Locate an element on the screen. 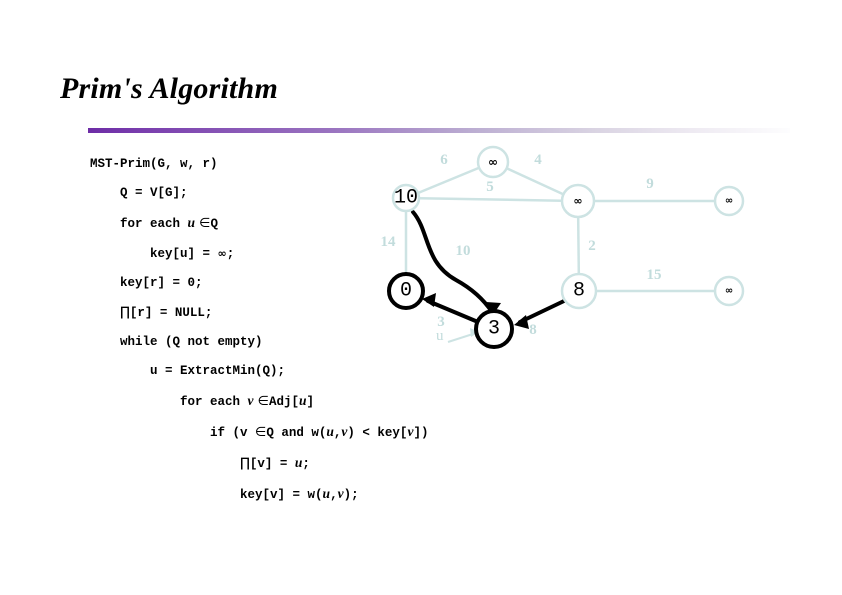 The image size is (842, 595). title-divider-rule is located at coordinates (439, 130).